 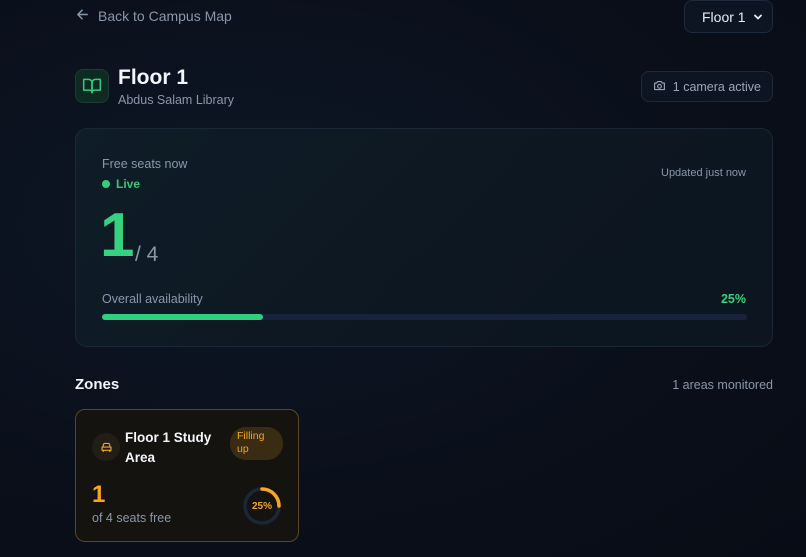 What do you see at coordinates (659, 87) in the screenshot?
I see `camera-icon` at bounding box center [659, 87].